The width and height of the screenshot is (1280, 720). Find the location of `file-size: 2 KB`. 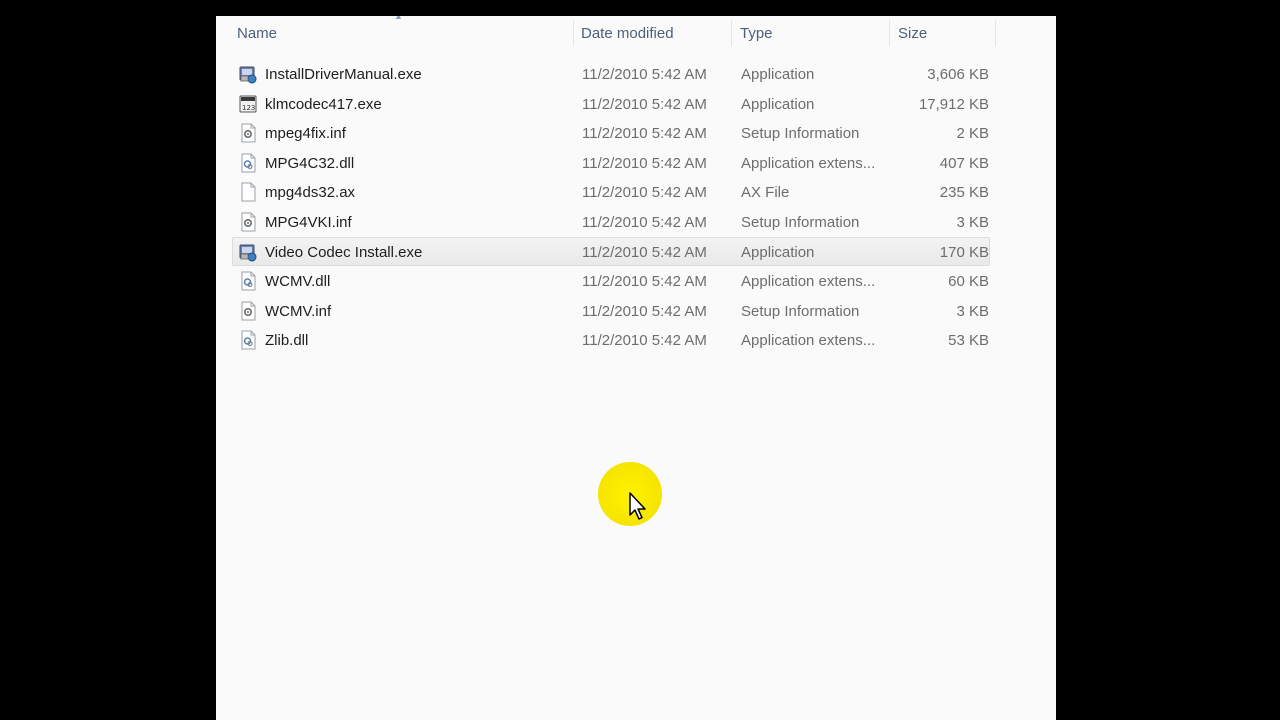

file-size: 2 KB is located at coordinates (972, 134).